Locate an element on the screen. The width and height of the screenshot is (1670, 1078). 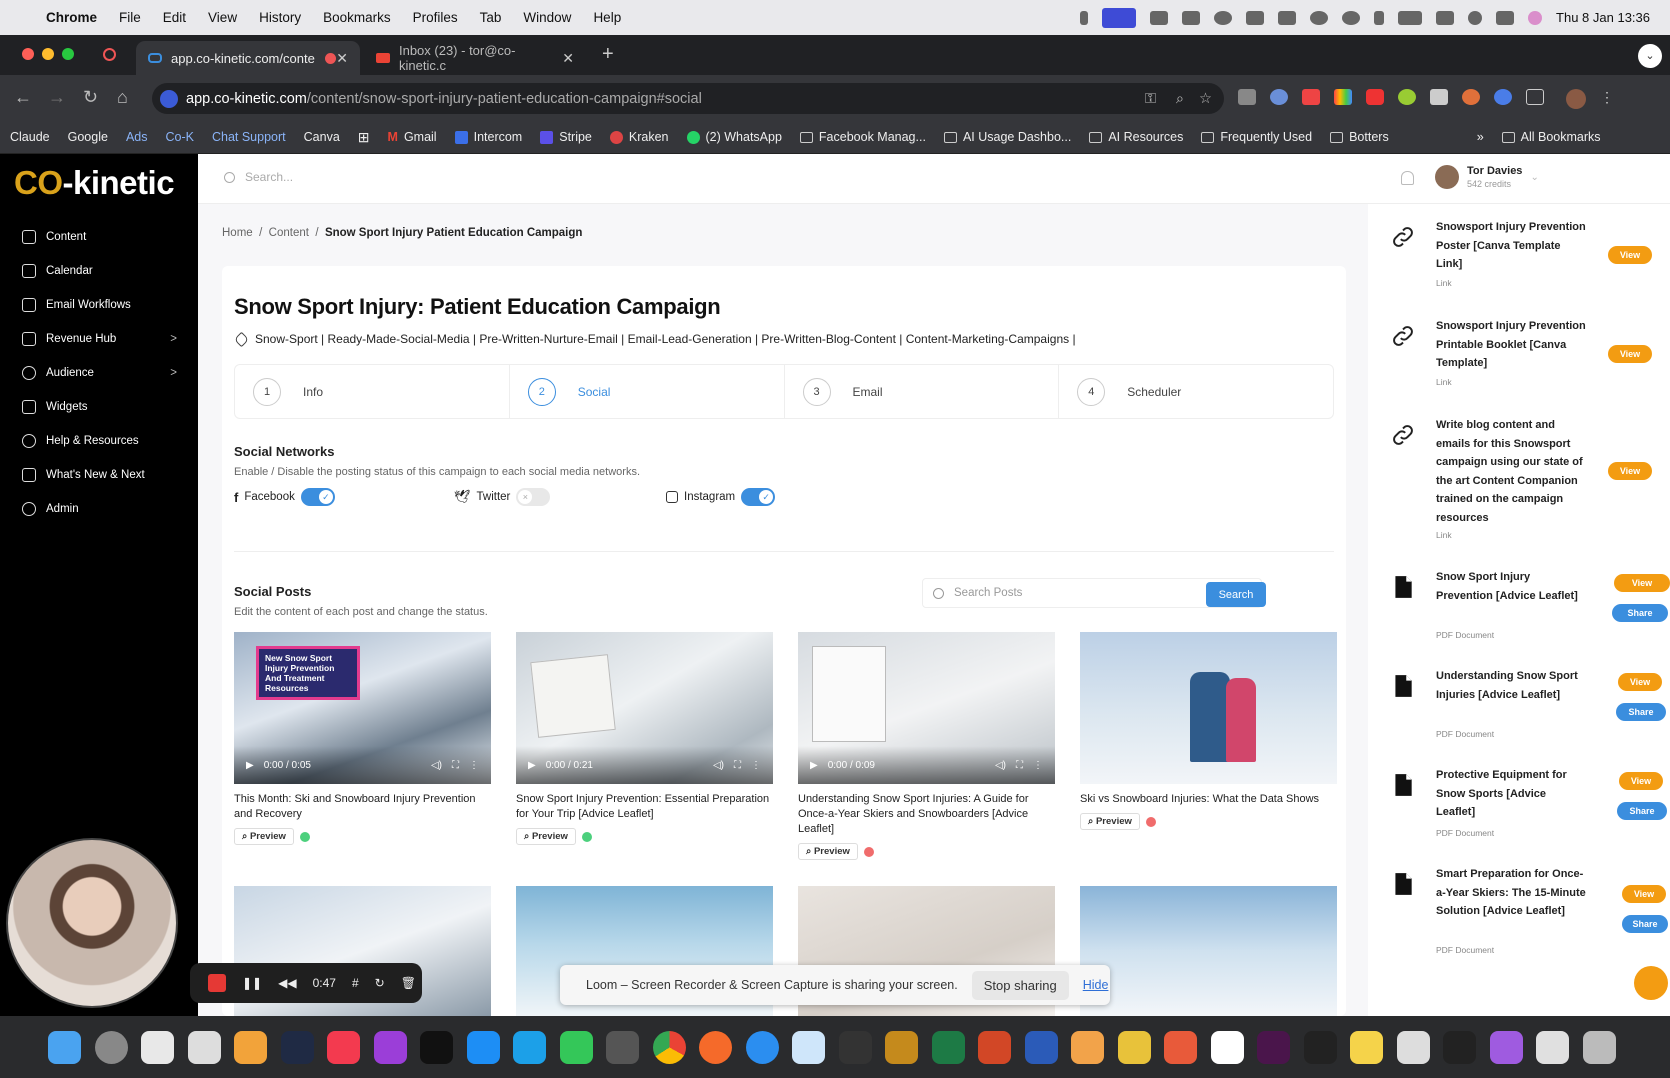
trash-icon is located at coordinates (1599, 1047).